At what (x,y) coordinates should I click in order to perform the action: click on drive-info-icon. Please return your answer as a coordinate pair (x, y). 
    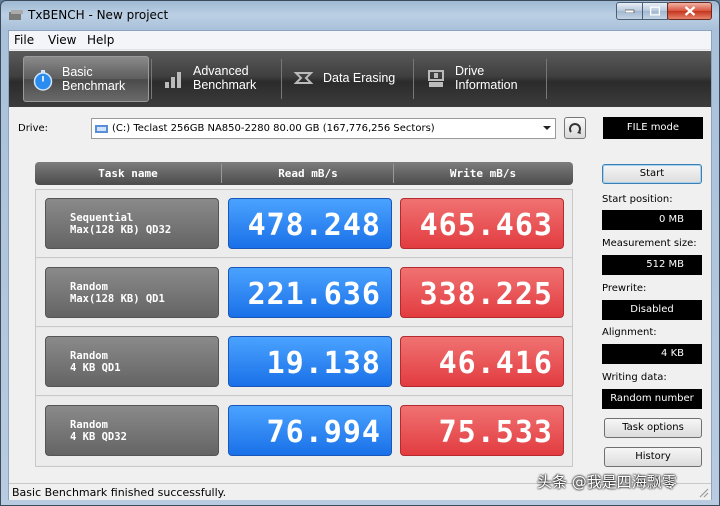
    Looking at the image, I should click on (436, 78).